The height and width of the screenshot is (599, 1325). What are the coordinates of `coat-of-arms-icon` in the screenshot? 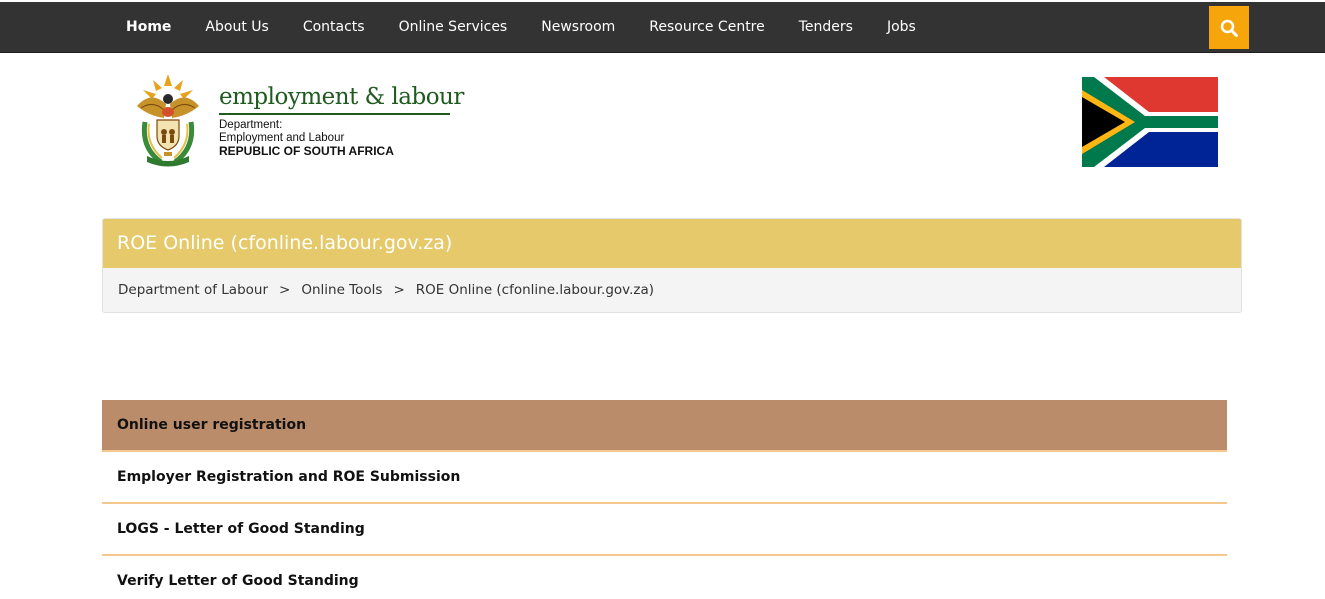 It's located at (168, 120).